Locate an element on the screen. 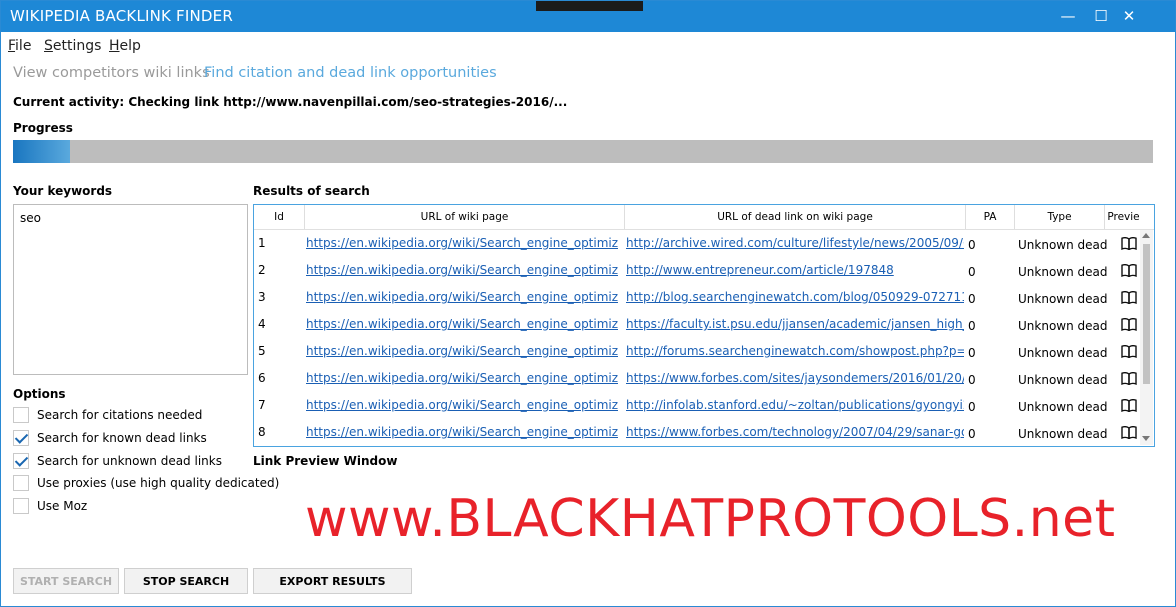 The image size is (1176, 607). vertical-scrollbar is located at coordinates (1146, 337).